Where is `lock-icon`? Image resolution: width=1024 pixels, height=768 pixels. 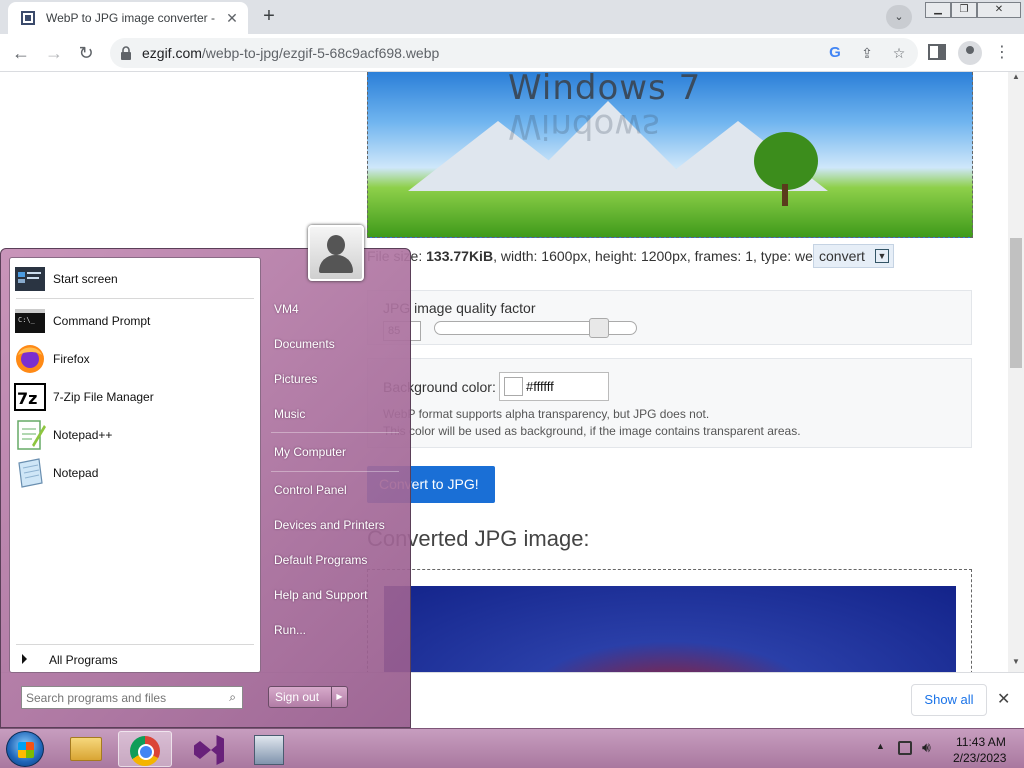
lock-icon is located at coordinates (126, 53).